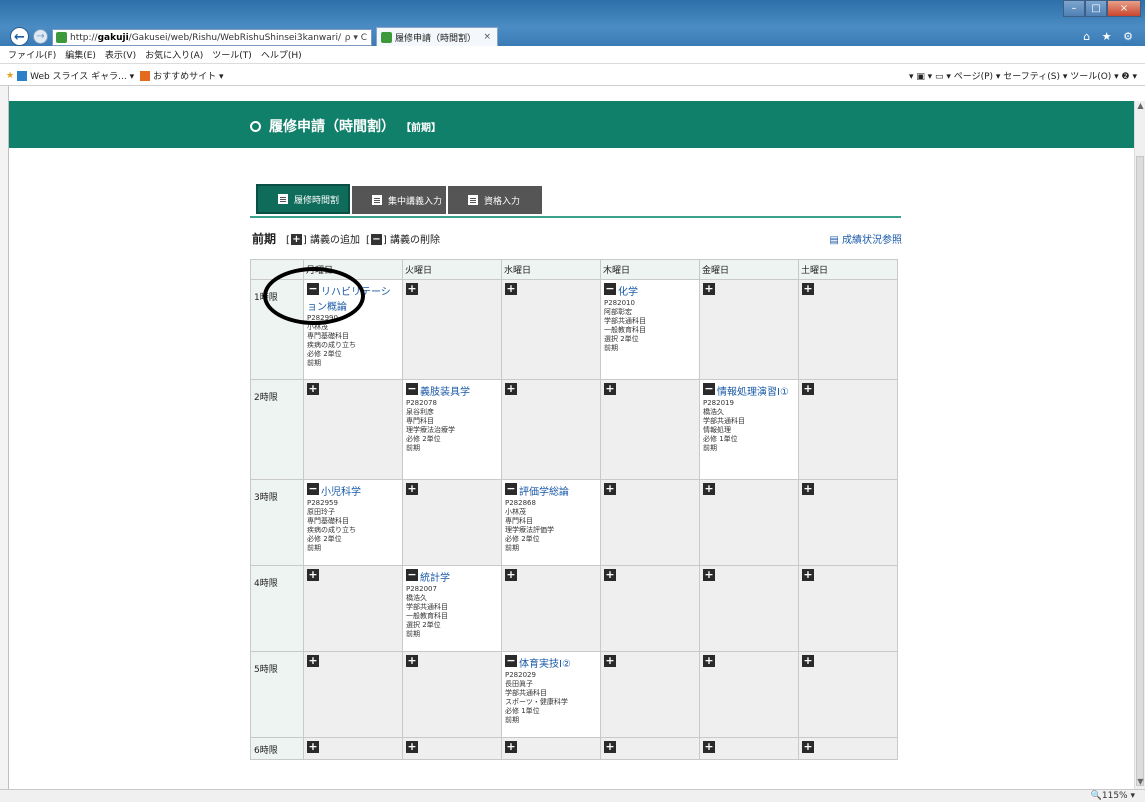 This screenshot has width=1145, height=802. I want to click on address-controls: ρ ▾ C, so click(356, 38).